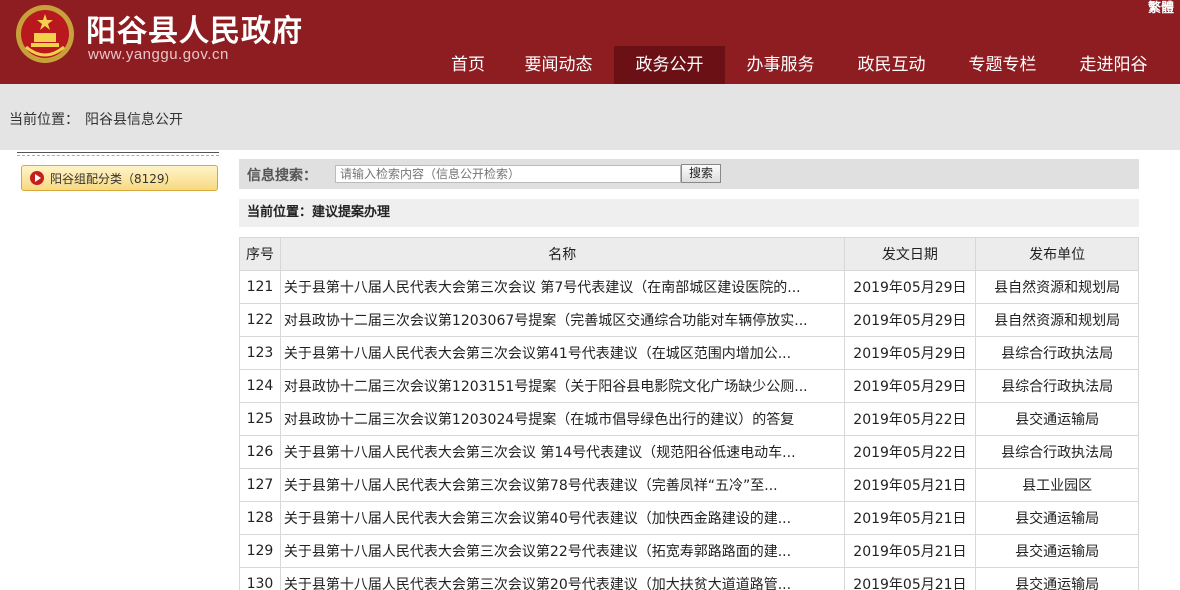 The width and height of the screenshot is (1180, 590). I want to click on row-no: 121, so click(260, 287).